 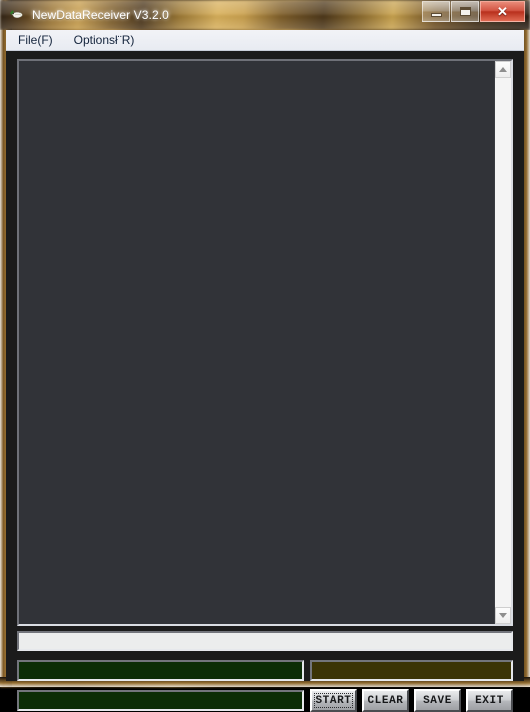 What do you see at coordinates (411, 670) in the screenshot?
I see `counter-field-olive` at bounding box center [411, 670].